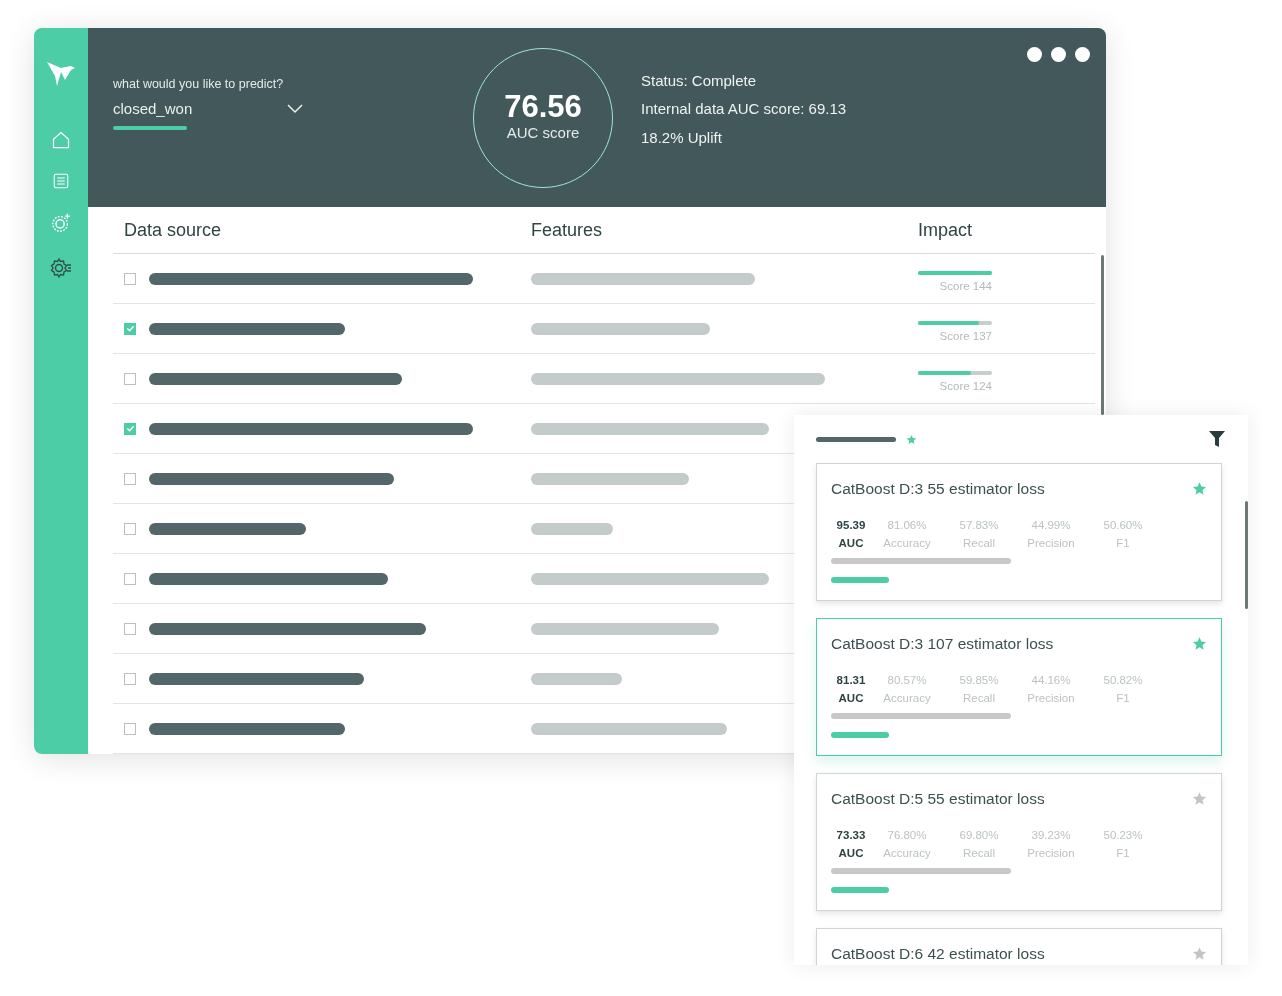  I want to click on model-card: CatBoost D:5 55 estimator loss 73.33 AUC 76.80% Accuracy 69.80% Recall 39.23% Precision 50.23% F1, so click(1019, 842).